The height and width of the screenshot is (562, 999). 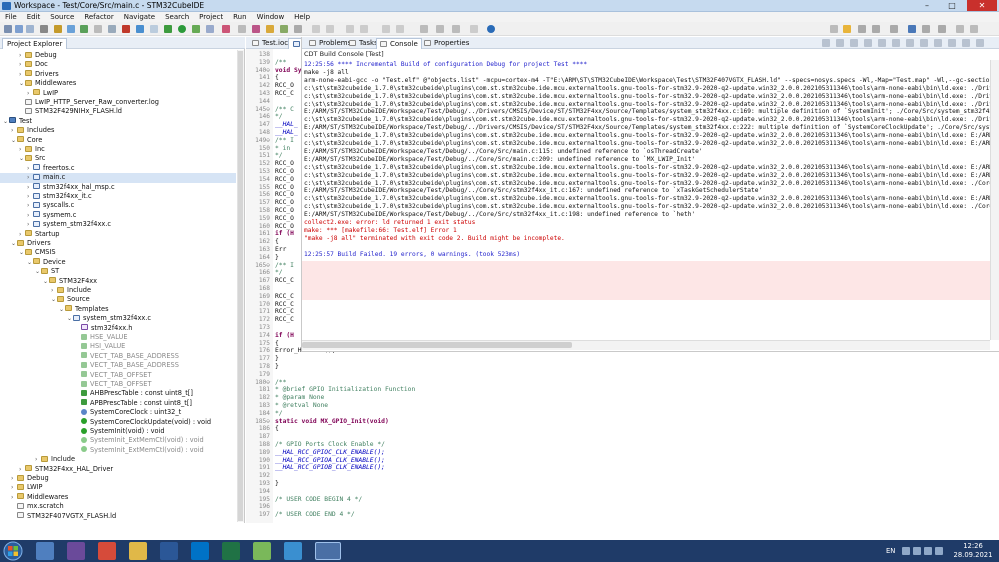 I want to click on run-button-icon, so click(x=182, y=29).